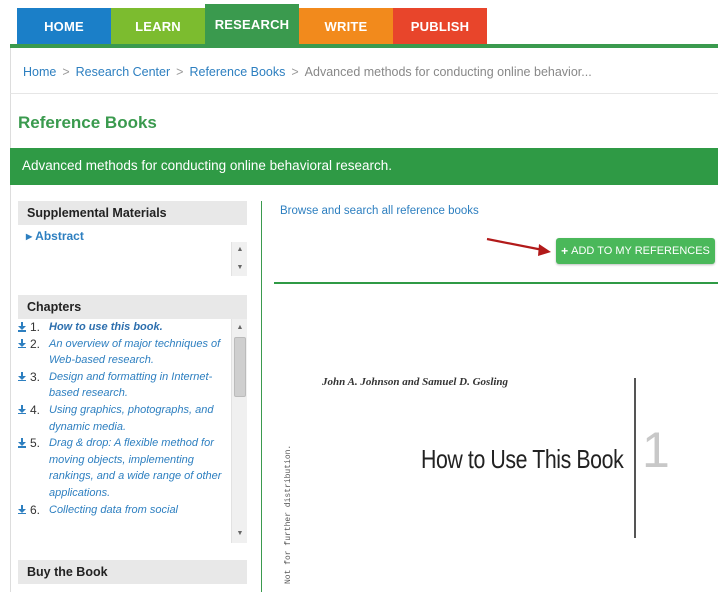 The width and height of the screenshot is (718, 592). What do you see at coordinates (237, 72) in the screenshot?
I see `breadcrumb-reference-books: Reference Books` at bounding box center [237, 72].